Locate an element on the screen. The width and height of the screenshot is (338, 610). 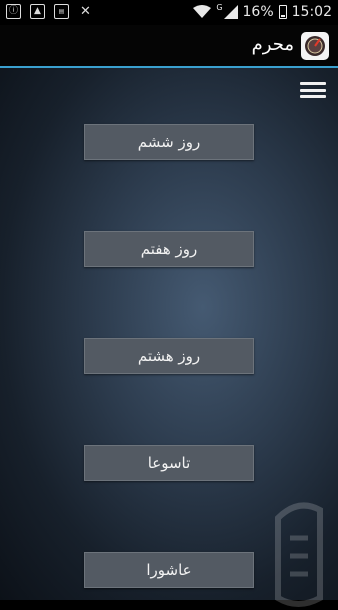
system-indicators: G 16% 15:02 is located at coordinates (262, 11).